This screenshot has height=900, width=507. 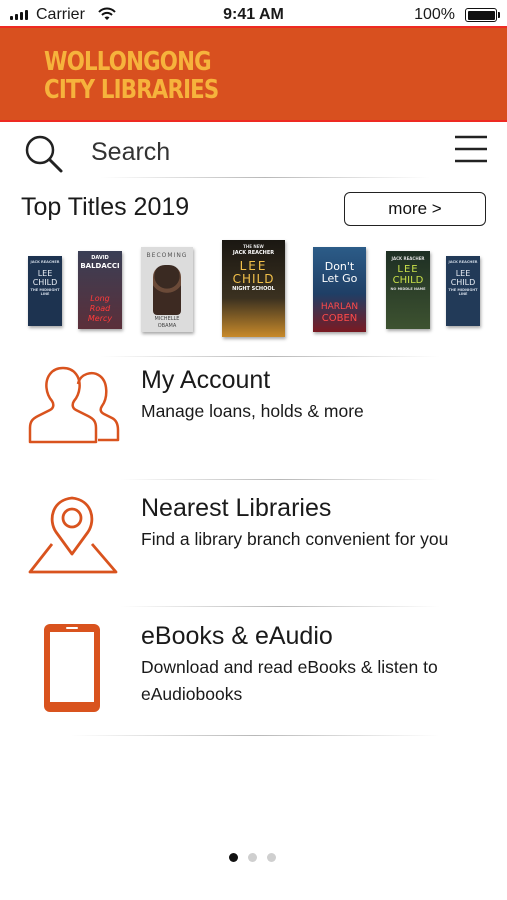 What do you see at coordinates (100, 290) in the screenshot?
I see `book-cover: DAVID BALDACCI Long Road Mercy` at bounding box center [100, 290].